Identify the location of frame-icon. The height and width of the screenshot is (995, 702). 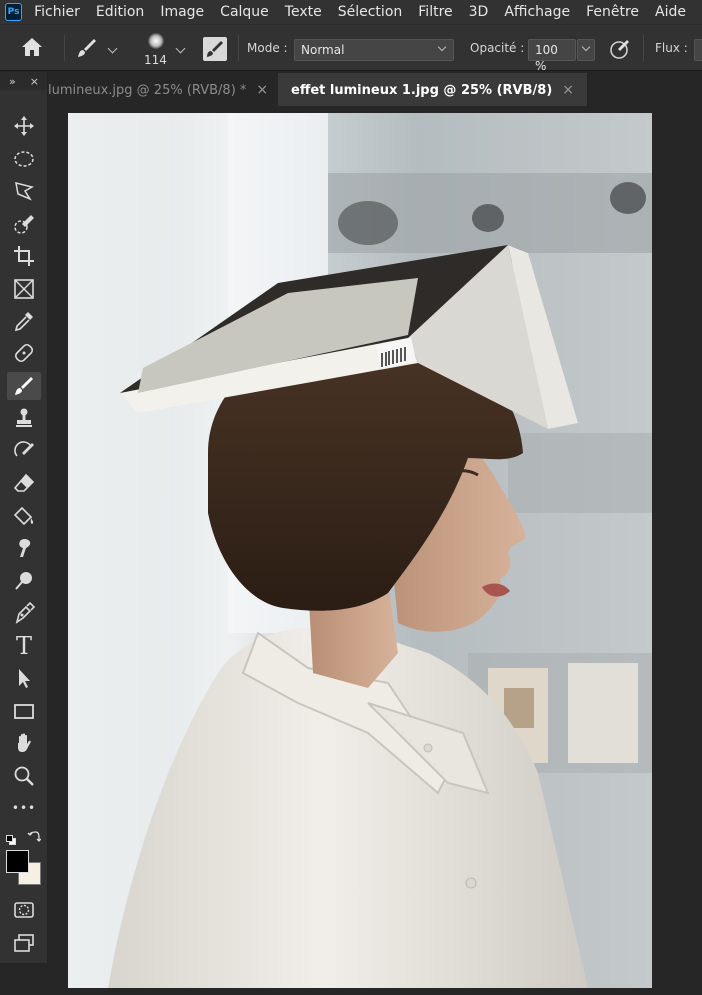
(24, 289).